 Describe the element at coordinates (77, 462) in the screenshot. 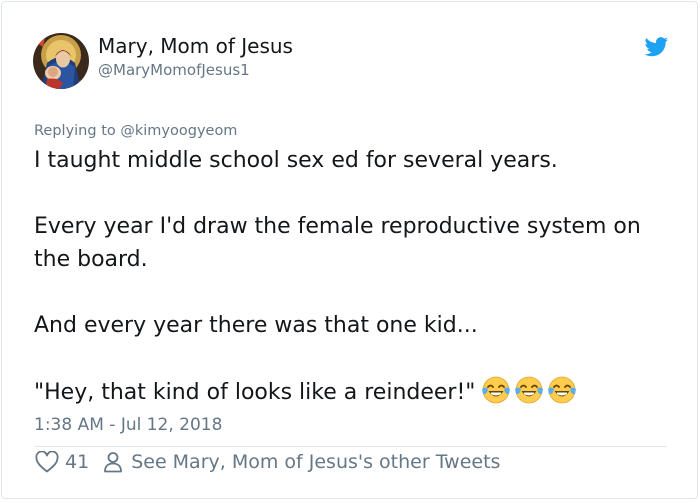

I see `like-count: 41` at that location.